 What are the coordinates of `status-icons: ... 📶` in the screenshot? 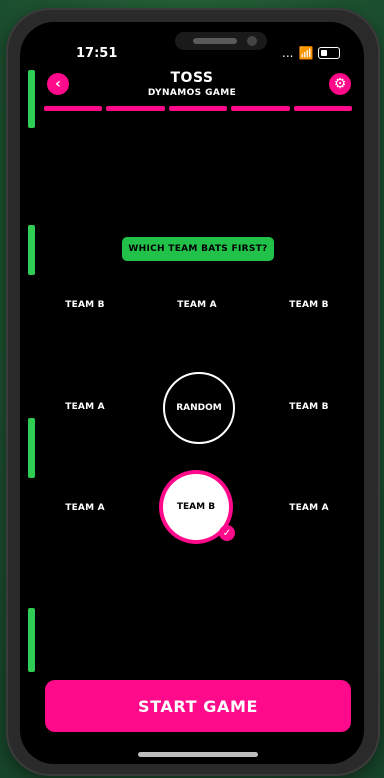 It's located at (311, 53).